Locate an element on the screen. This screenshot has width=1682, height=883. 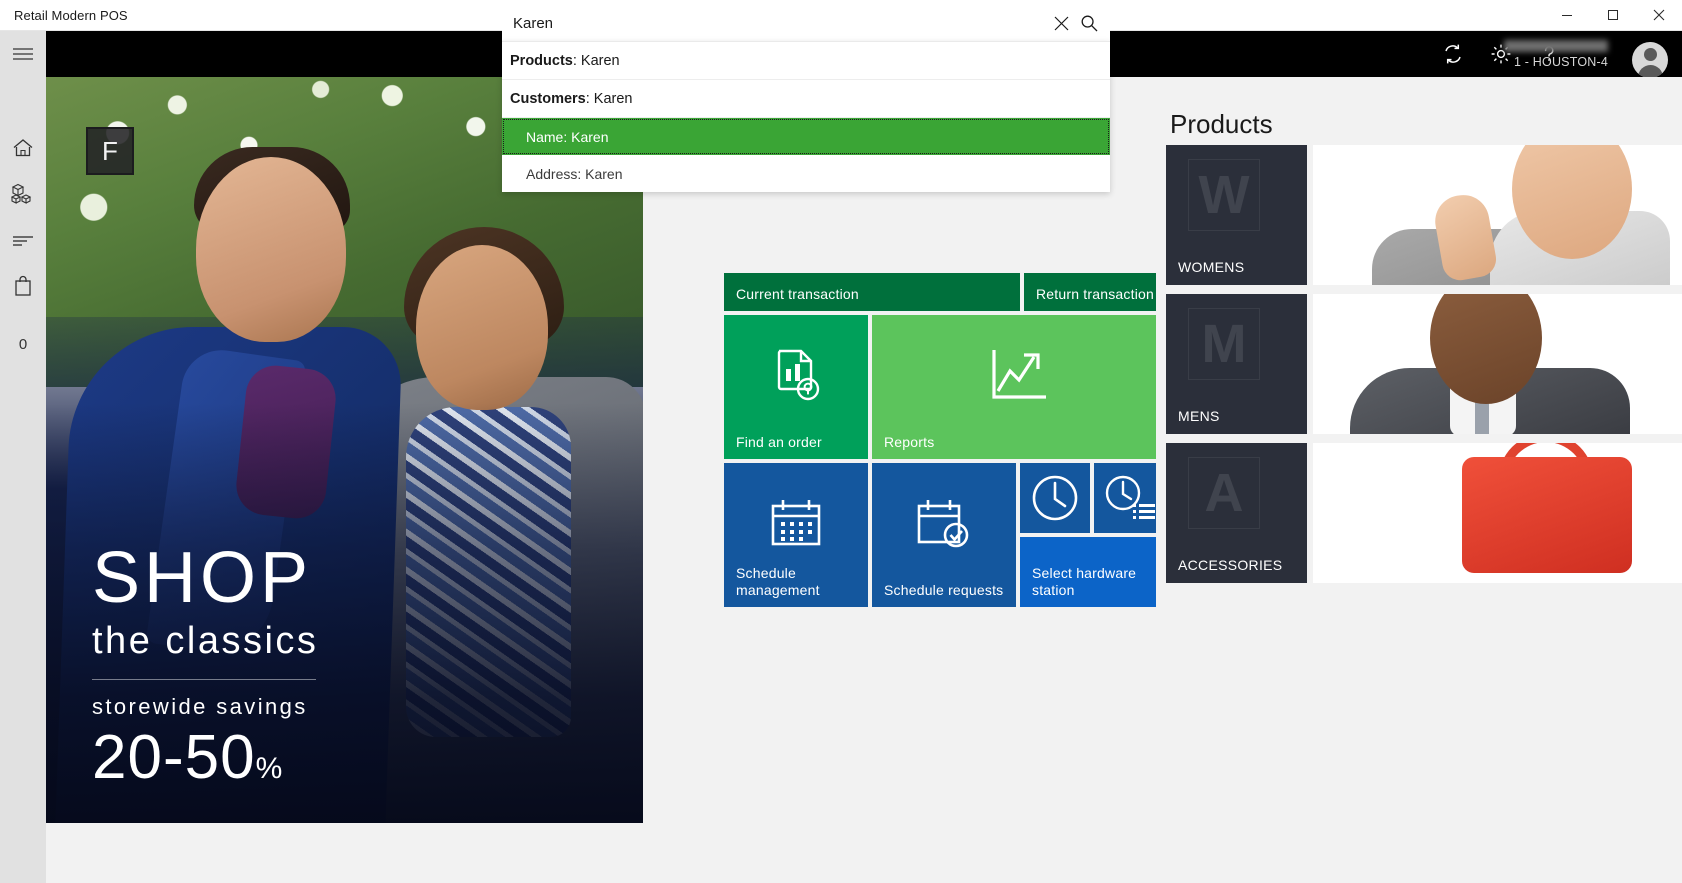
boxes-icon is located at coordinates (23, 194).